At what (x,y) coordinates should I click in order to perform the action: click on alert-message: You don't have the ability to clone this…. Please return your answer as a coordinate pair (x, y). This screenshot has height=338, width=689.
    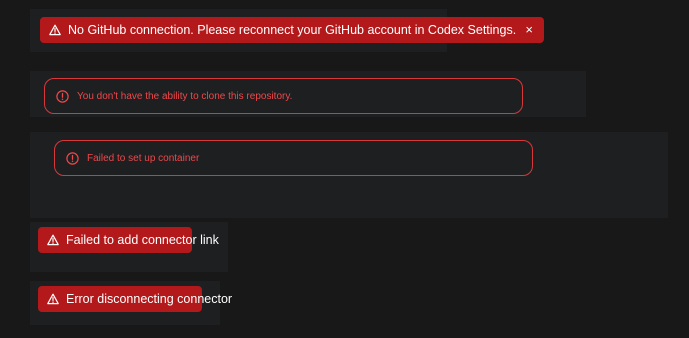
    Looking at the image, I should click on (185, 96).